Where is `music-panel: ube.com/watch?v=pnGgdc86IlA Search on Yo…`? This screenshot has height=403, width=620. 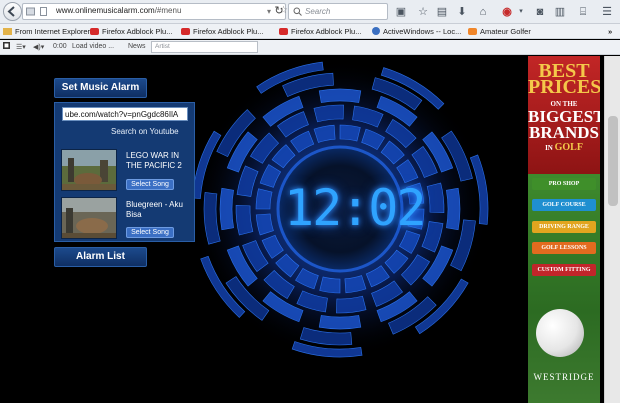 music-panel: ube.com/watch?v=pnGgdc86IlA Search on Yo… is located at coordinates (124, 172).